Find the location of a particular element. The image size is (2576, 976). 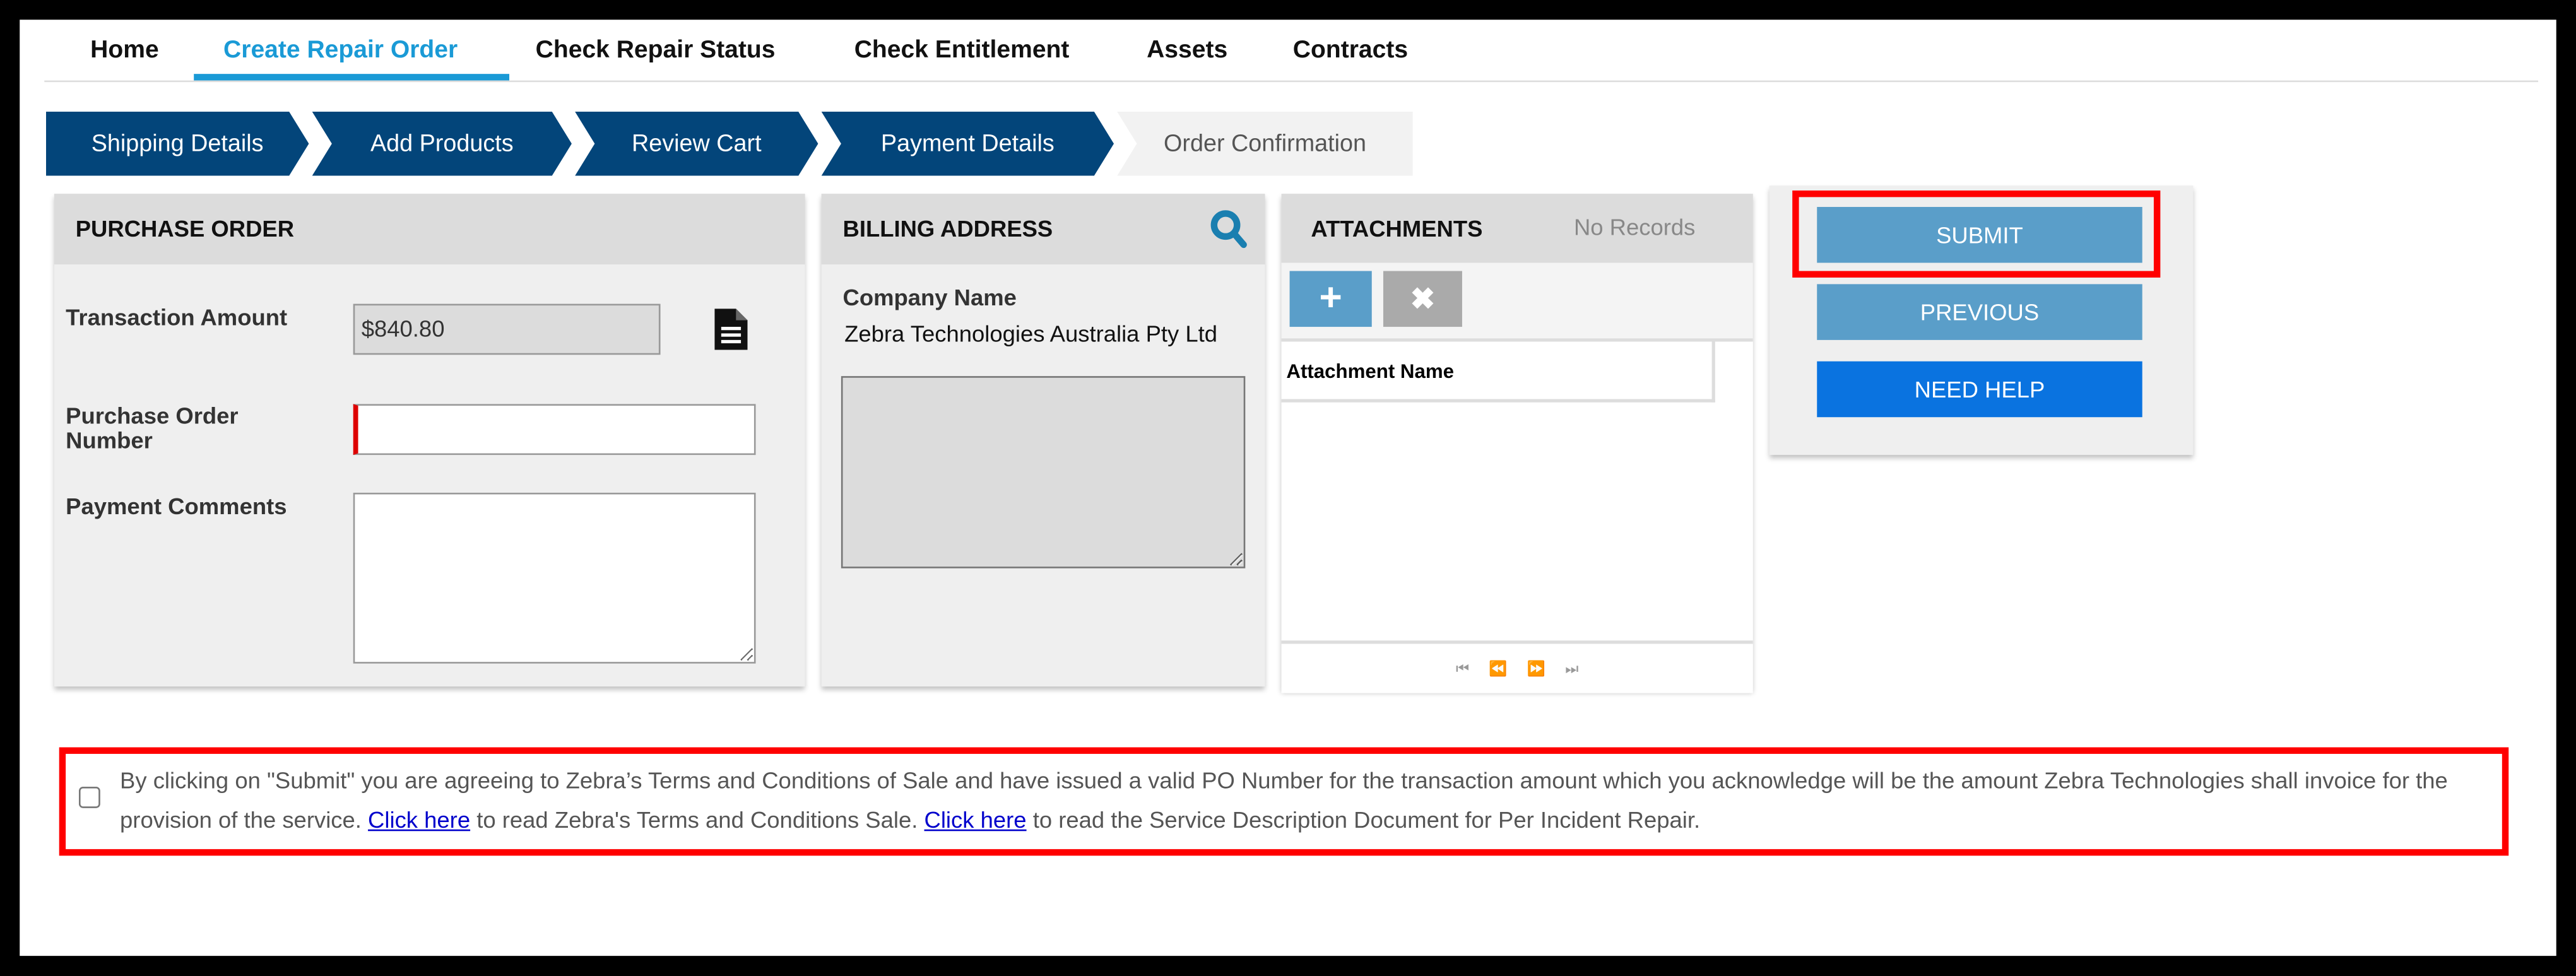

po-number-label: Purchase Order Number is located at coordinates (153, 428).